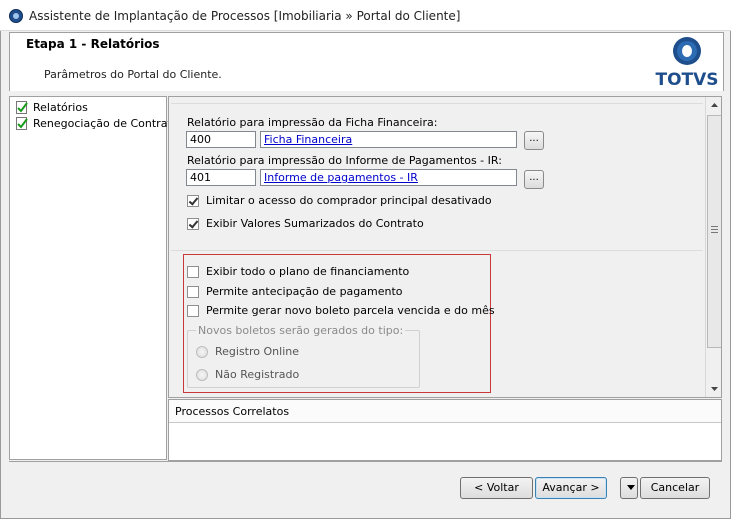 The width and height of the screenshot is (731, 519). What do you see at coordinates (388, 139) in the screenshot?
I see `ficha-report-link: Ficha Financeira` at bounding box center [388, 139].